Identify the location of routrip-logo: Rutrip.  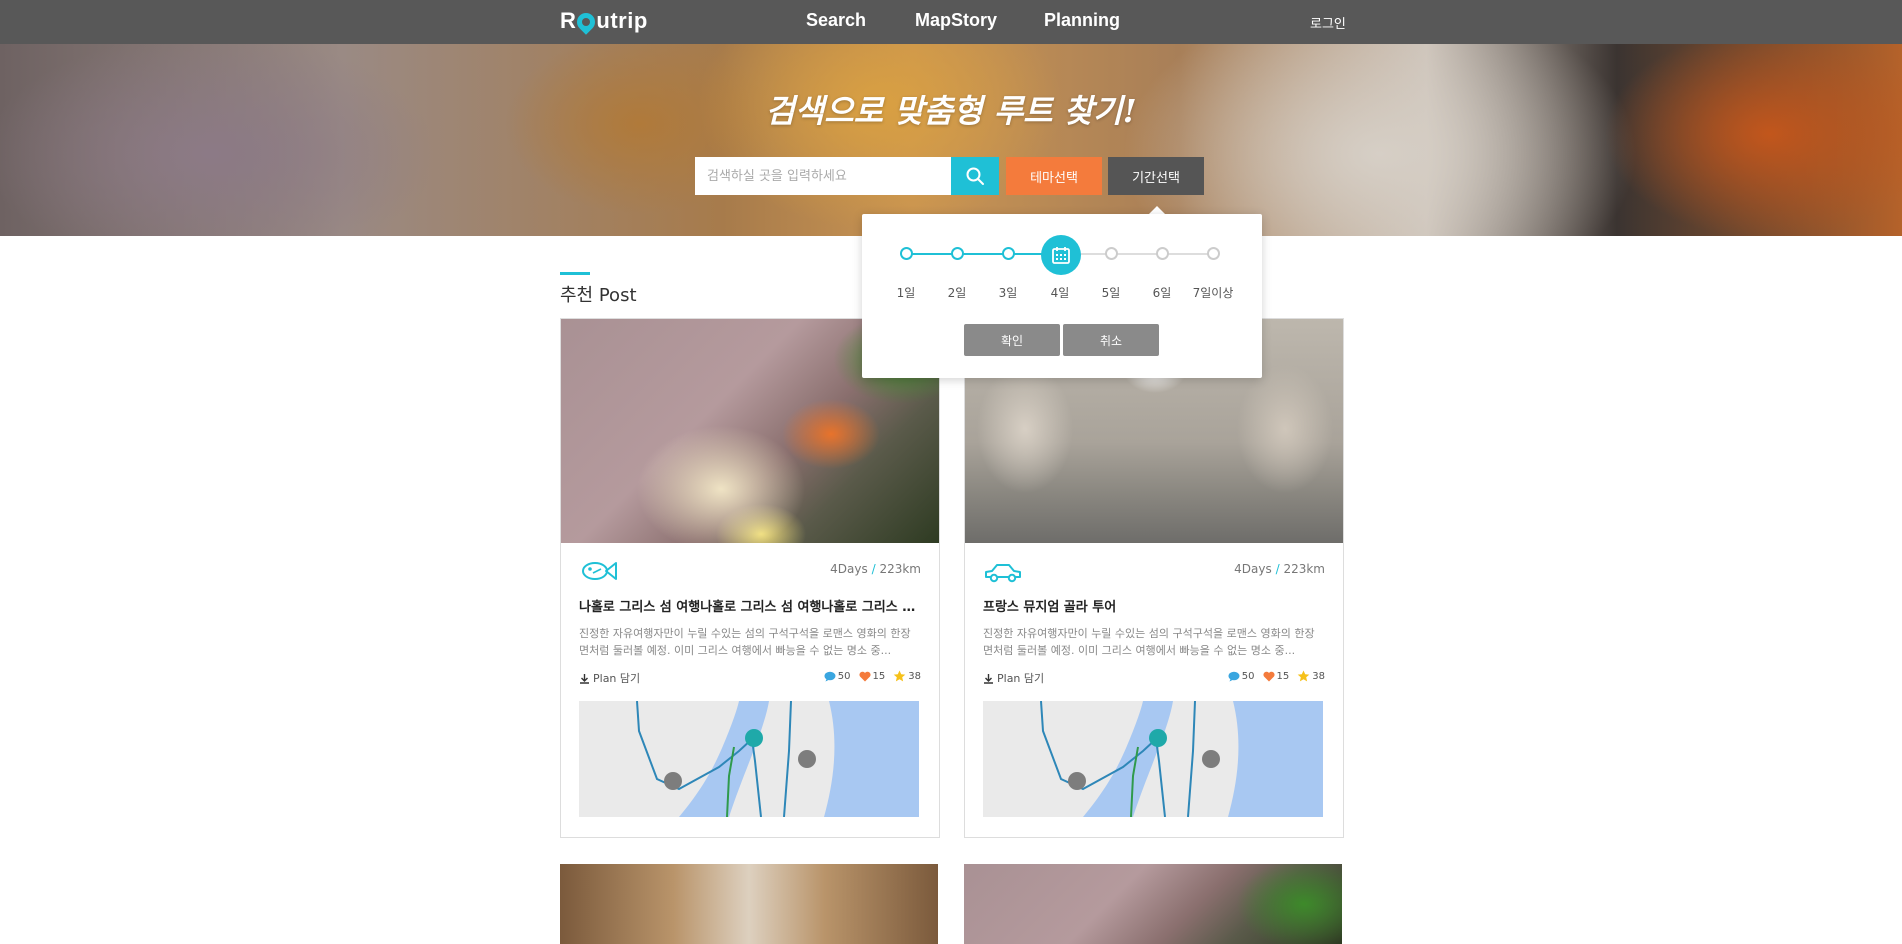
(604, 21).